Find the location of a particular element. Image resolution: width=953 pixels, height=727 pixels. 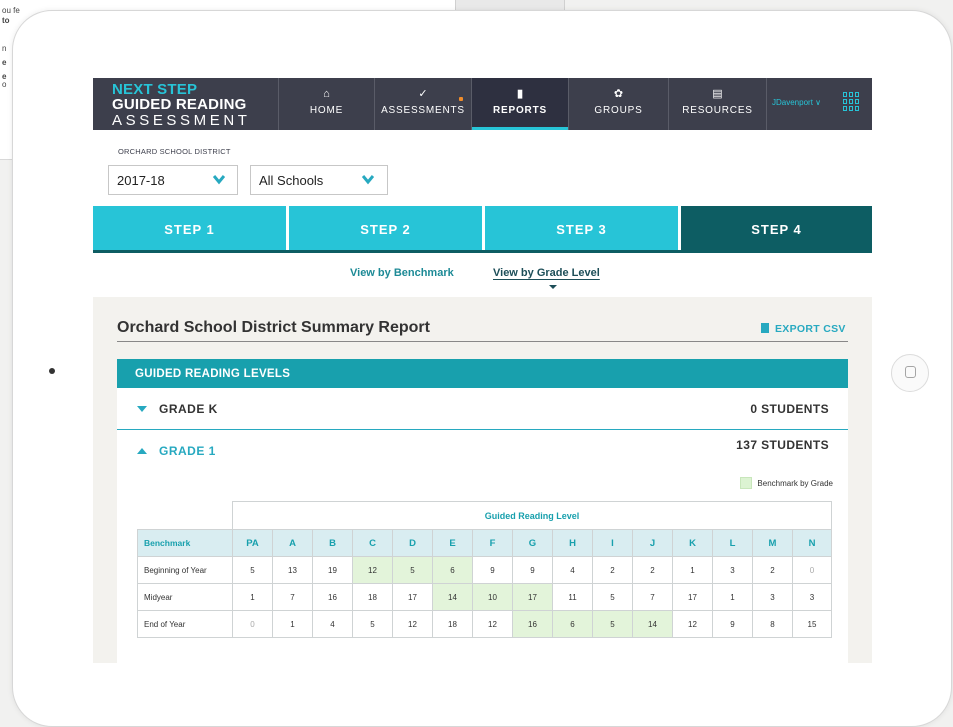

row-label: End of Year is located at coordinates (185, 624).